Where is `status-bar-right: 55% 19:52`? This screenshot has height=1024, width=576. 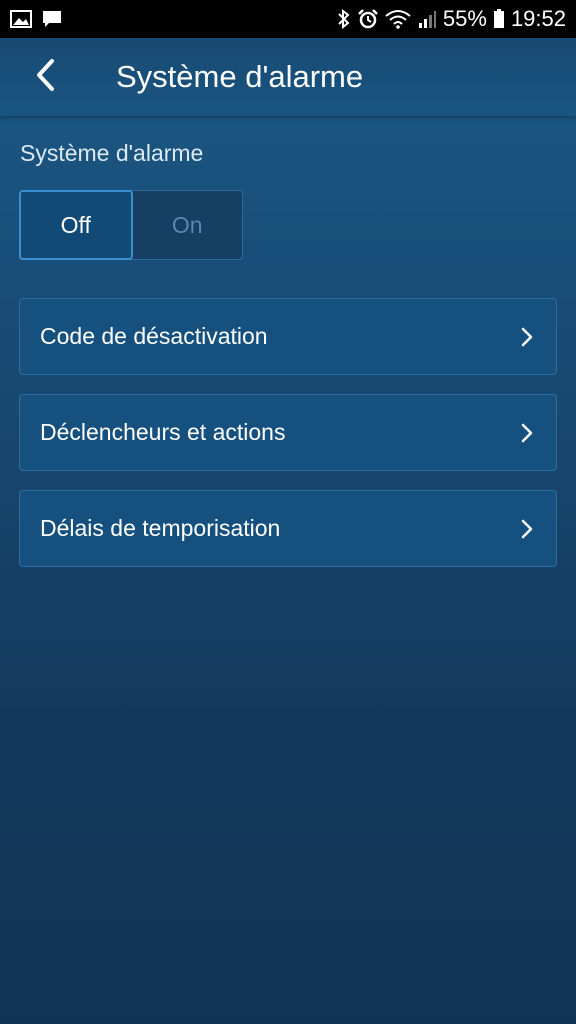 status-bar-right: 55% 19:52 is located at coordinates (451, 19).